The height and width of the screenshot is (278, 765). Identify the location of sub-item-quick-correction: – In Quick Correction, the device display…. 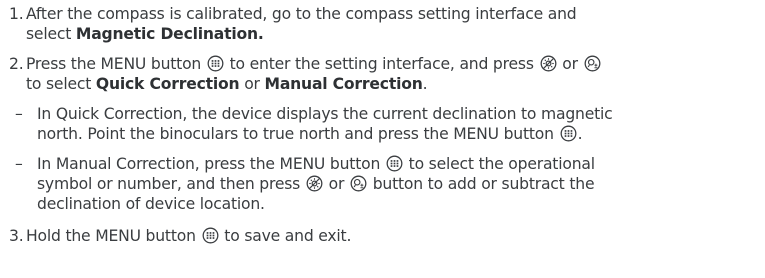
(384, 124).